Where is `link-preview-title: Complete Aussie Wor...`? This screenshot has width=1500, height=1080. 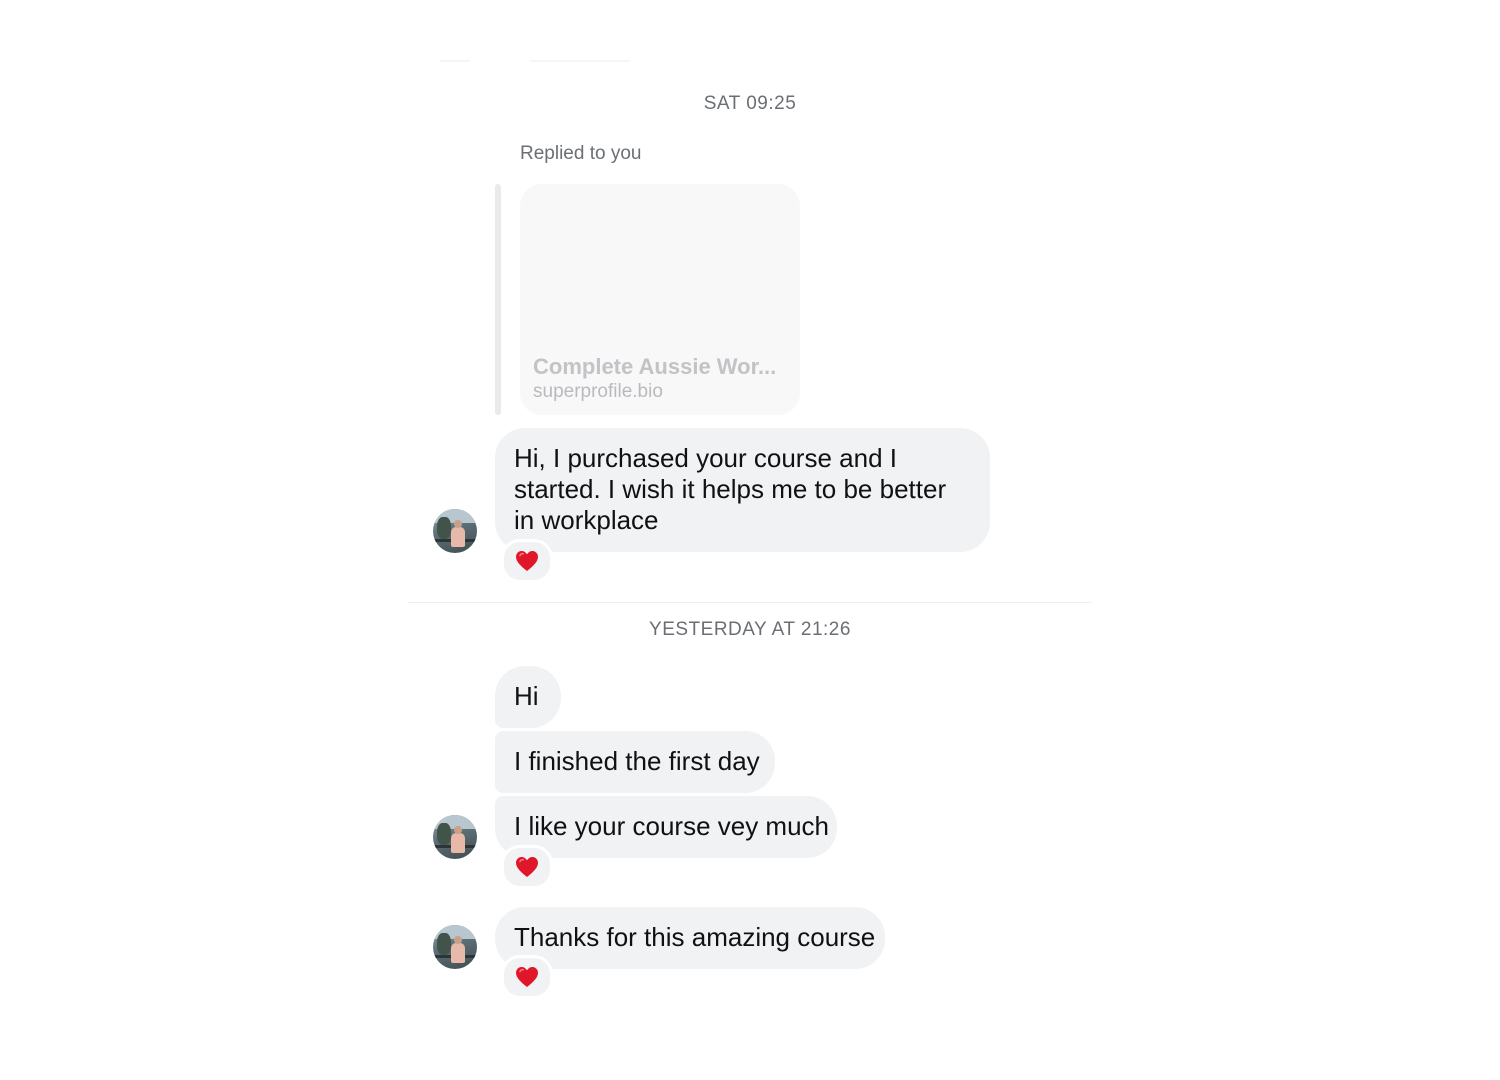
link-preview-title: Complete Aussie Wor... is located at coordinates (655, 366).